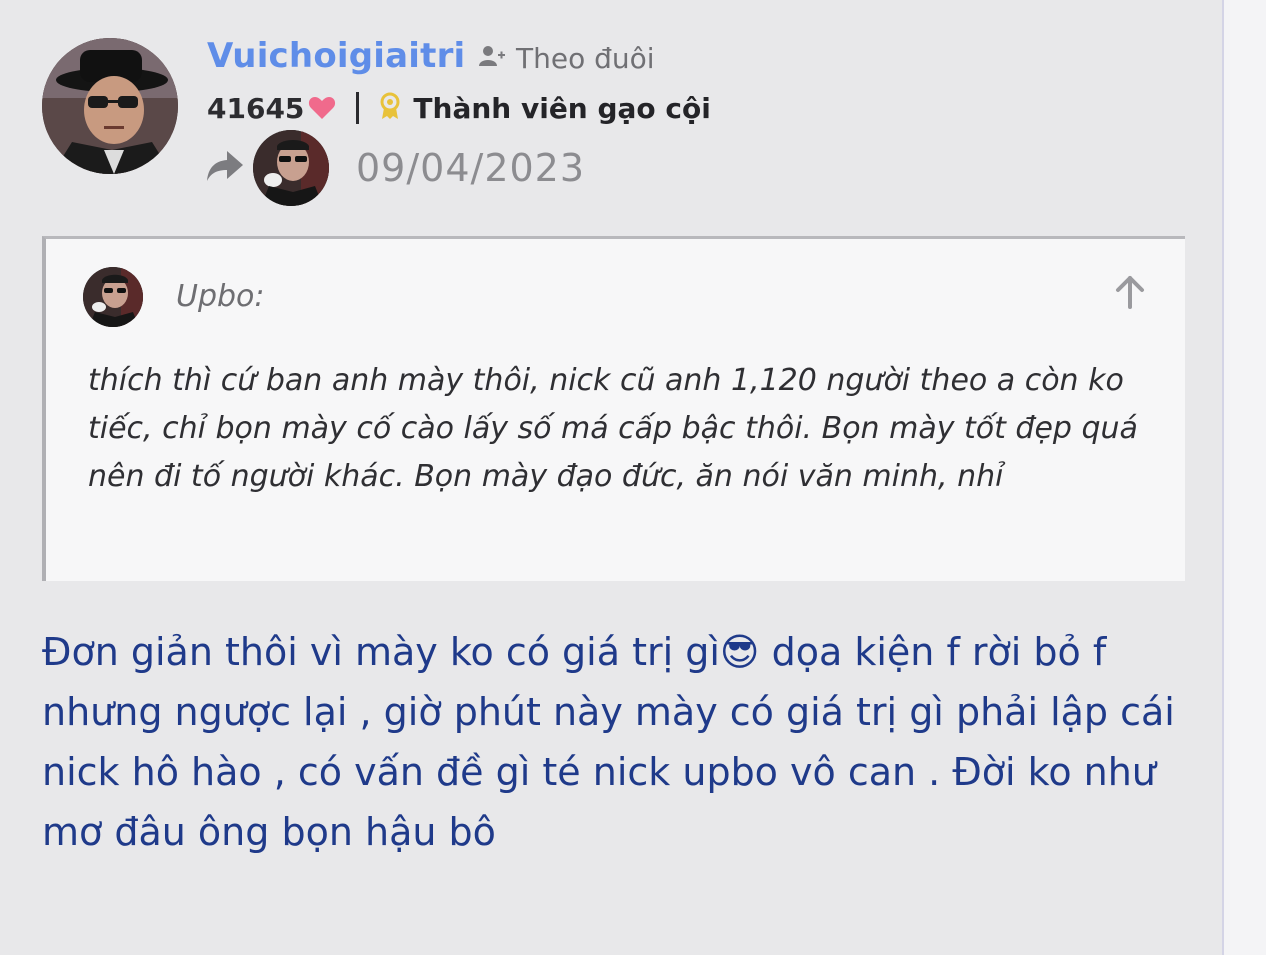 The height and width of the screenshot is (955, 1266). I want to click on author-avatar, so click(110, 106).